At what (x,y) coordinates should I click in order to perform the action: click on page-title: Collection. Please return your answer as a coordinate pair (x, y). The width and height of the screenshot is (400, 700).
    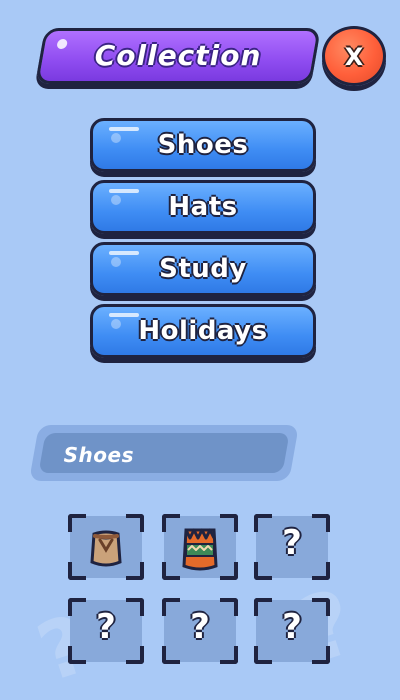
    Looking at the image, I should click on (178, 55).